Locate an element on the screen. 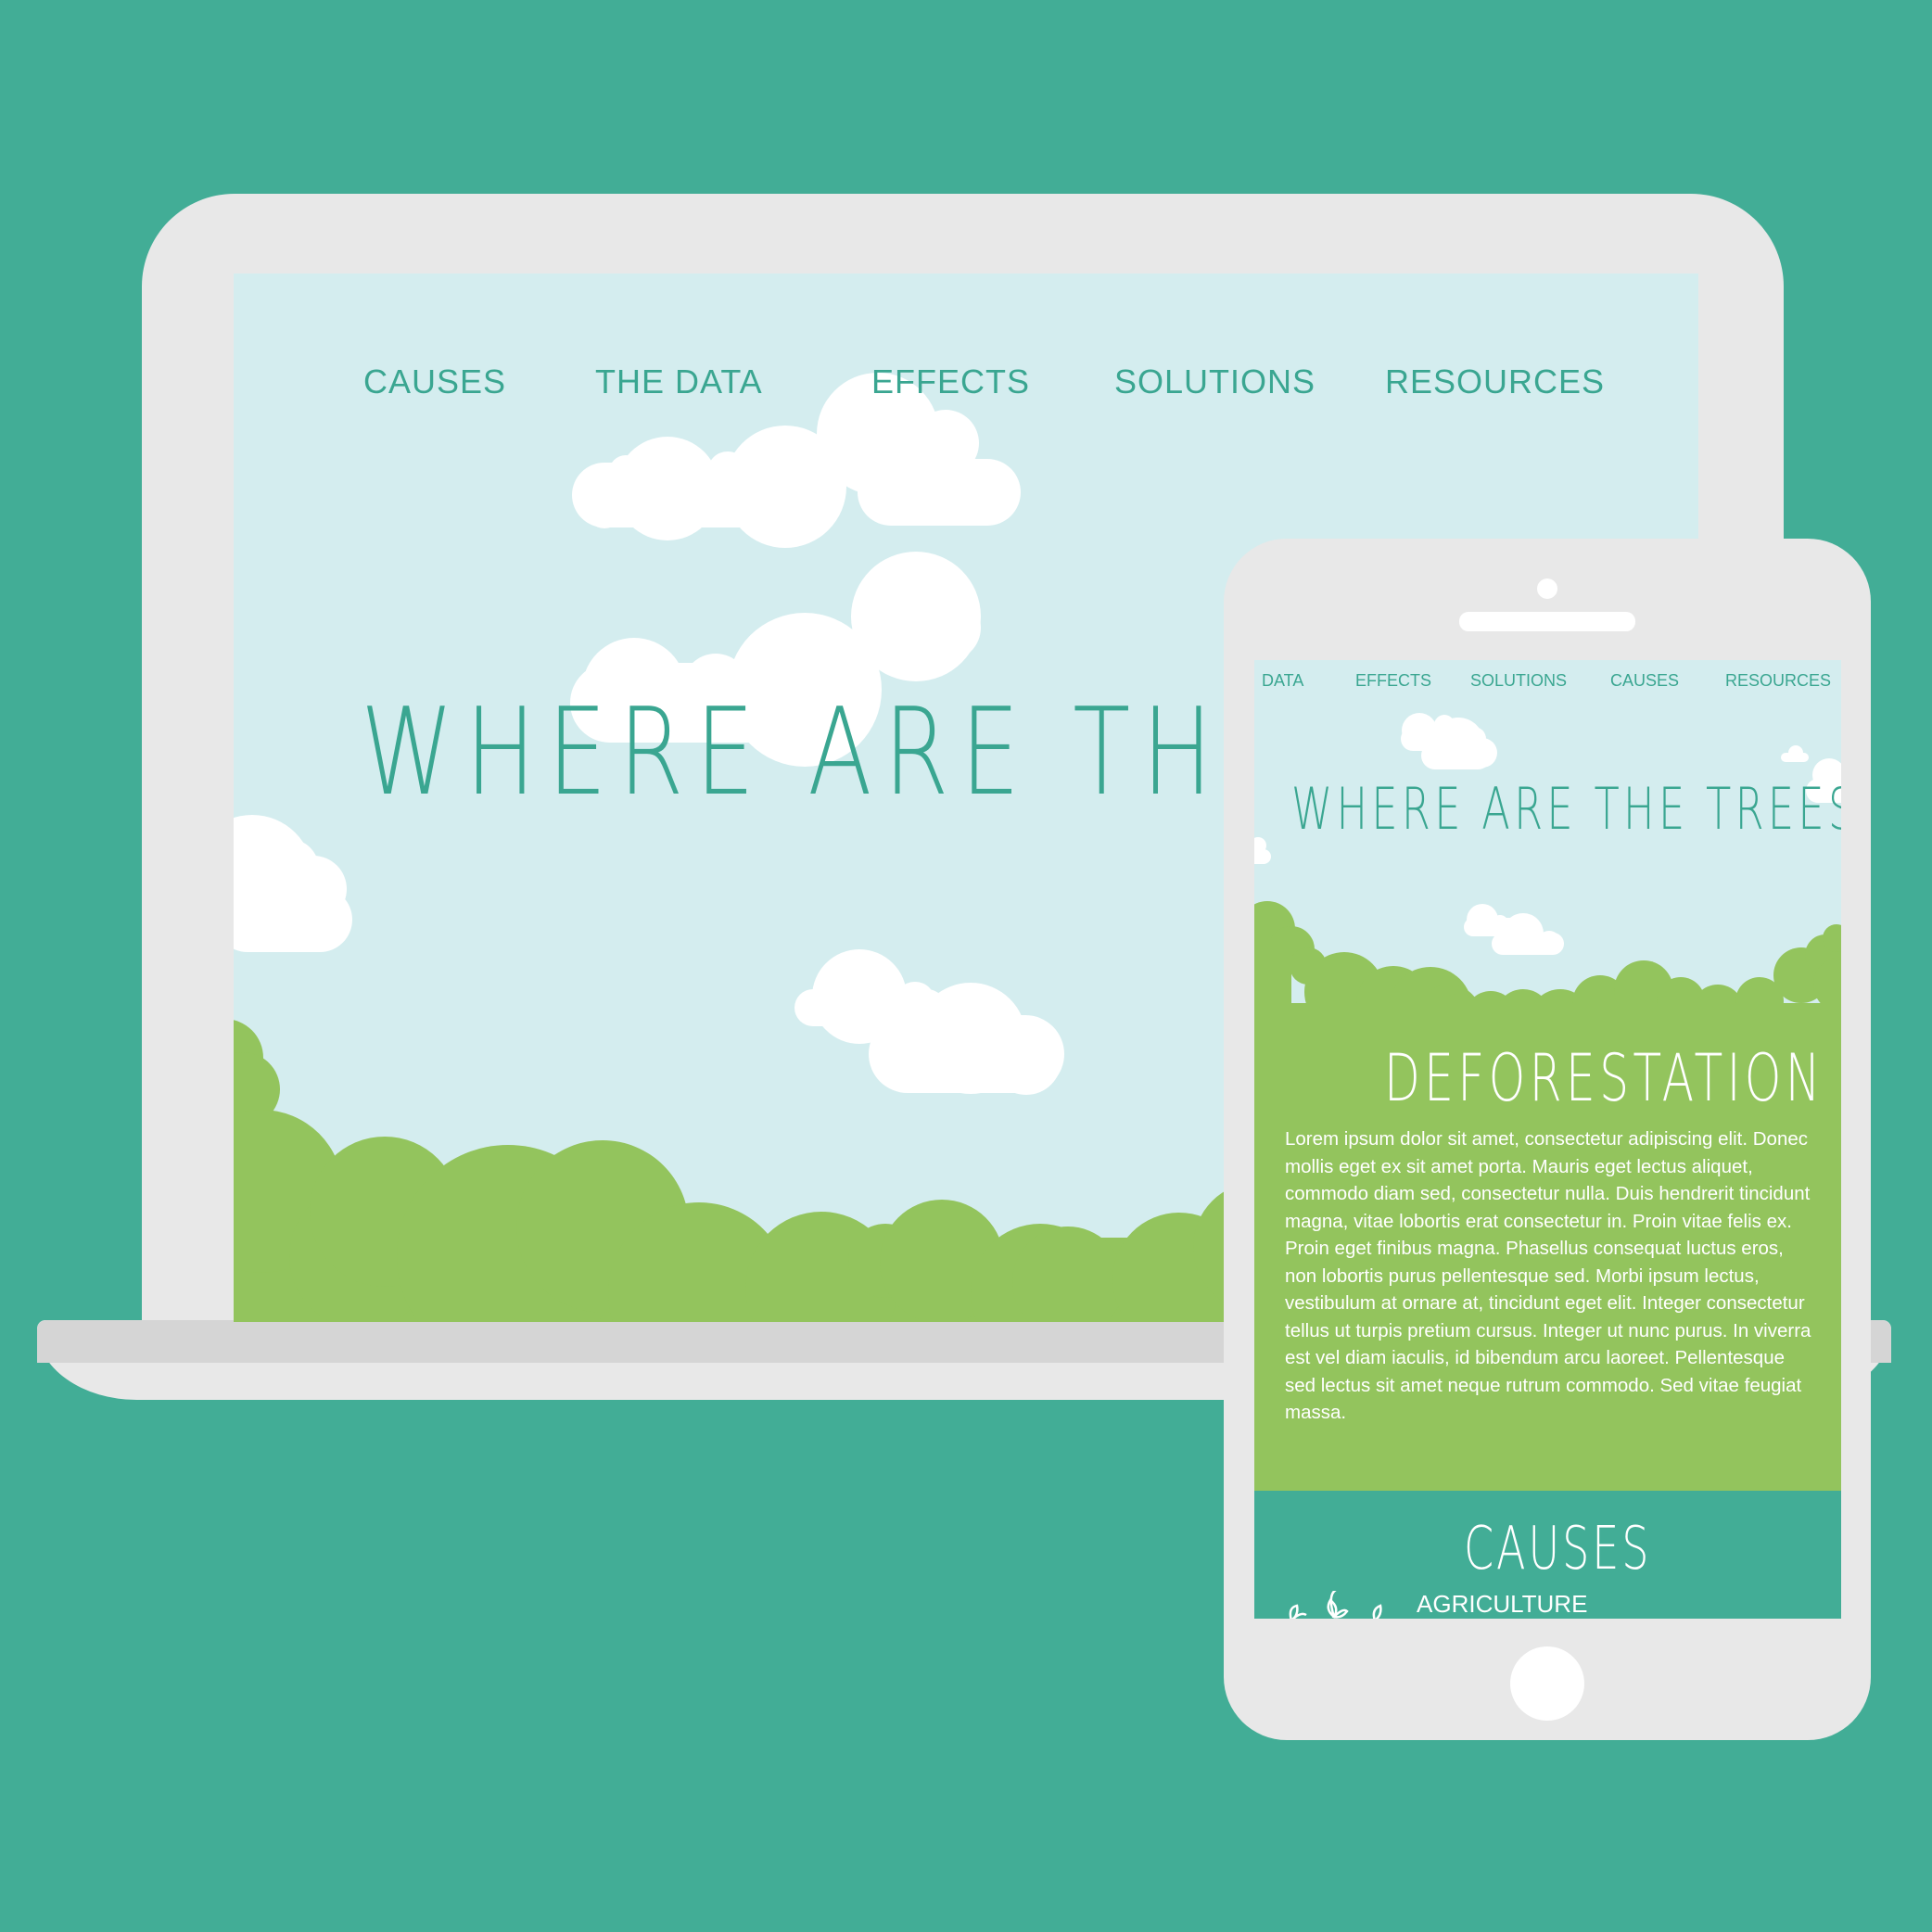 Image resolution: width=1932 pixels, height=1932 pixels. causes-heading: CAUSES is located at coordinates (1558, 1549).